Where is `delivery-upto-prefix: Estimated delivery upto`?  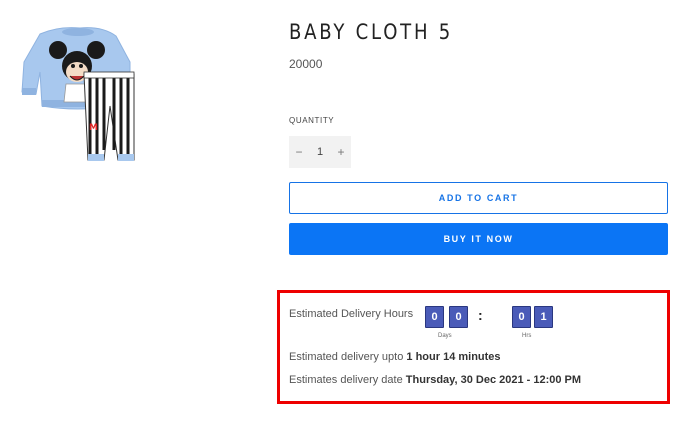
delivery-upto-prefix: Estimated delivery upto is located at coordinates (346, 357).